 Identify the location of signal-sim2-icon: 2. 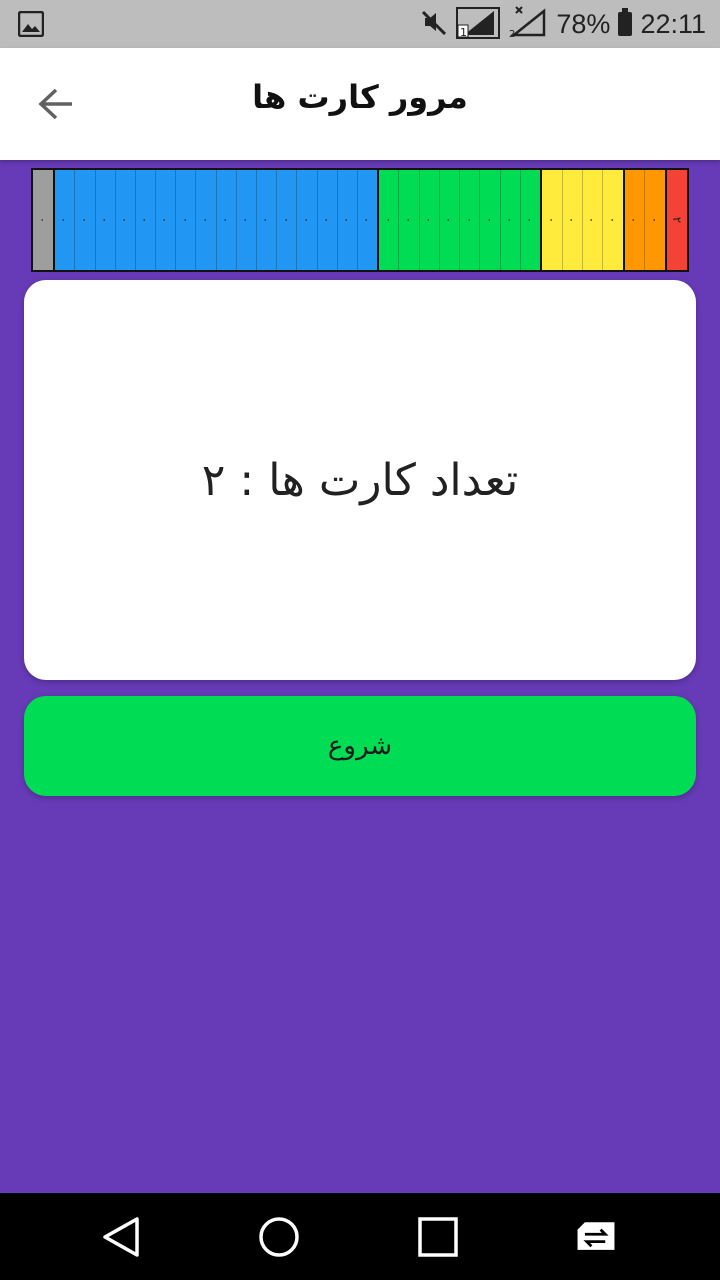
(528, 24).